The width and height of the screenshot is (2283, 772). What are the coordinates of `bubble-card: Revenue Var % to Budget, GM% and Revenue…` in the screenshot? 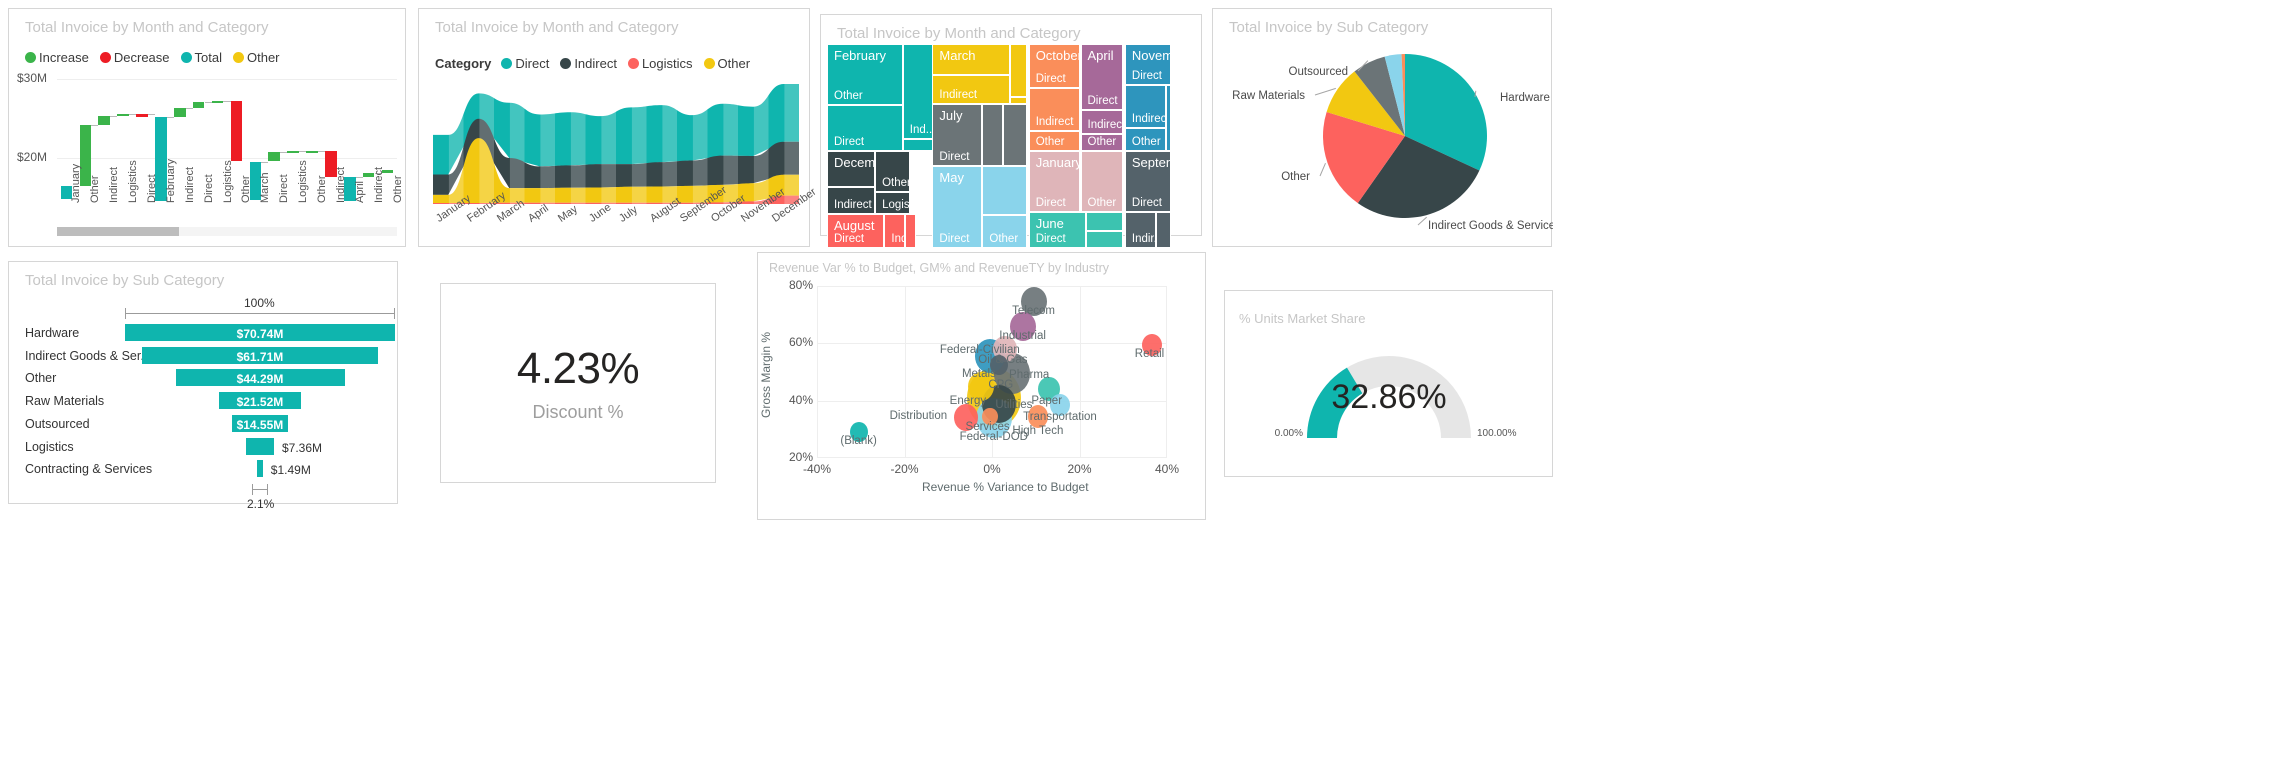 It's located at (981, 386).